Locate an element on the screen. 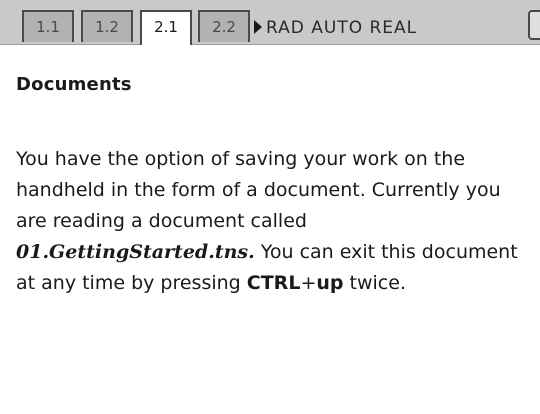 This screenshot has width=540, height=414. page-title: Documents is located at coordinates (74, 84).